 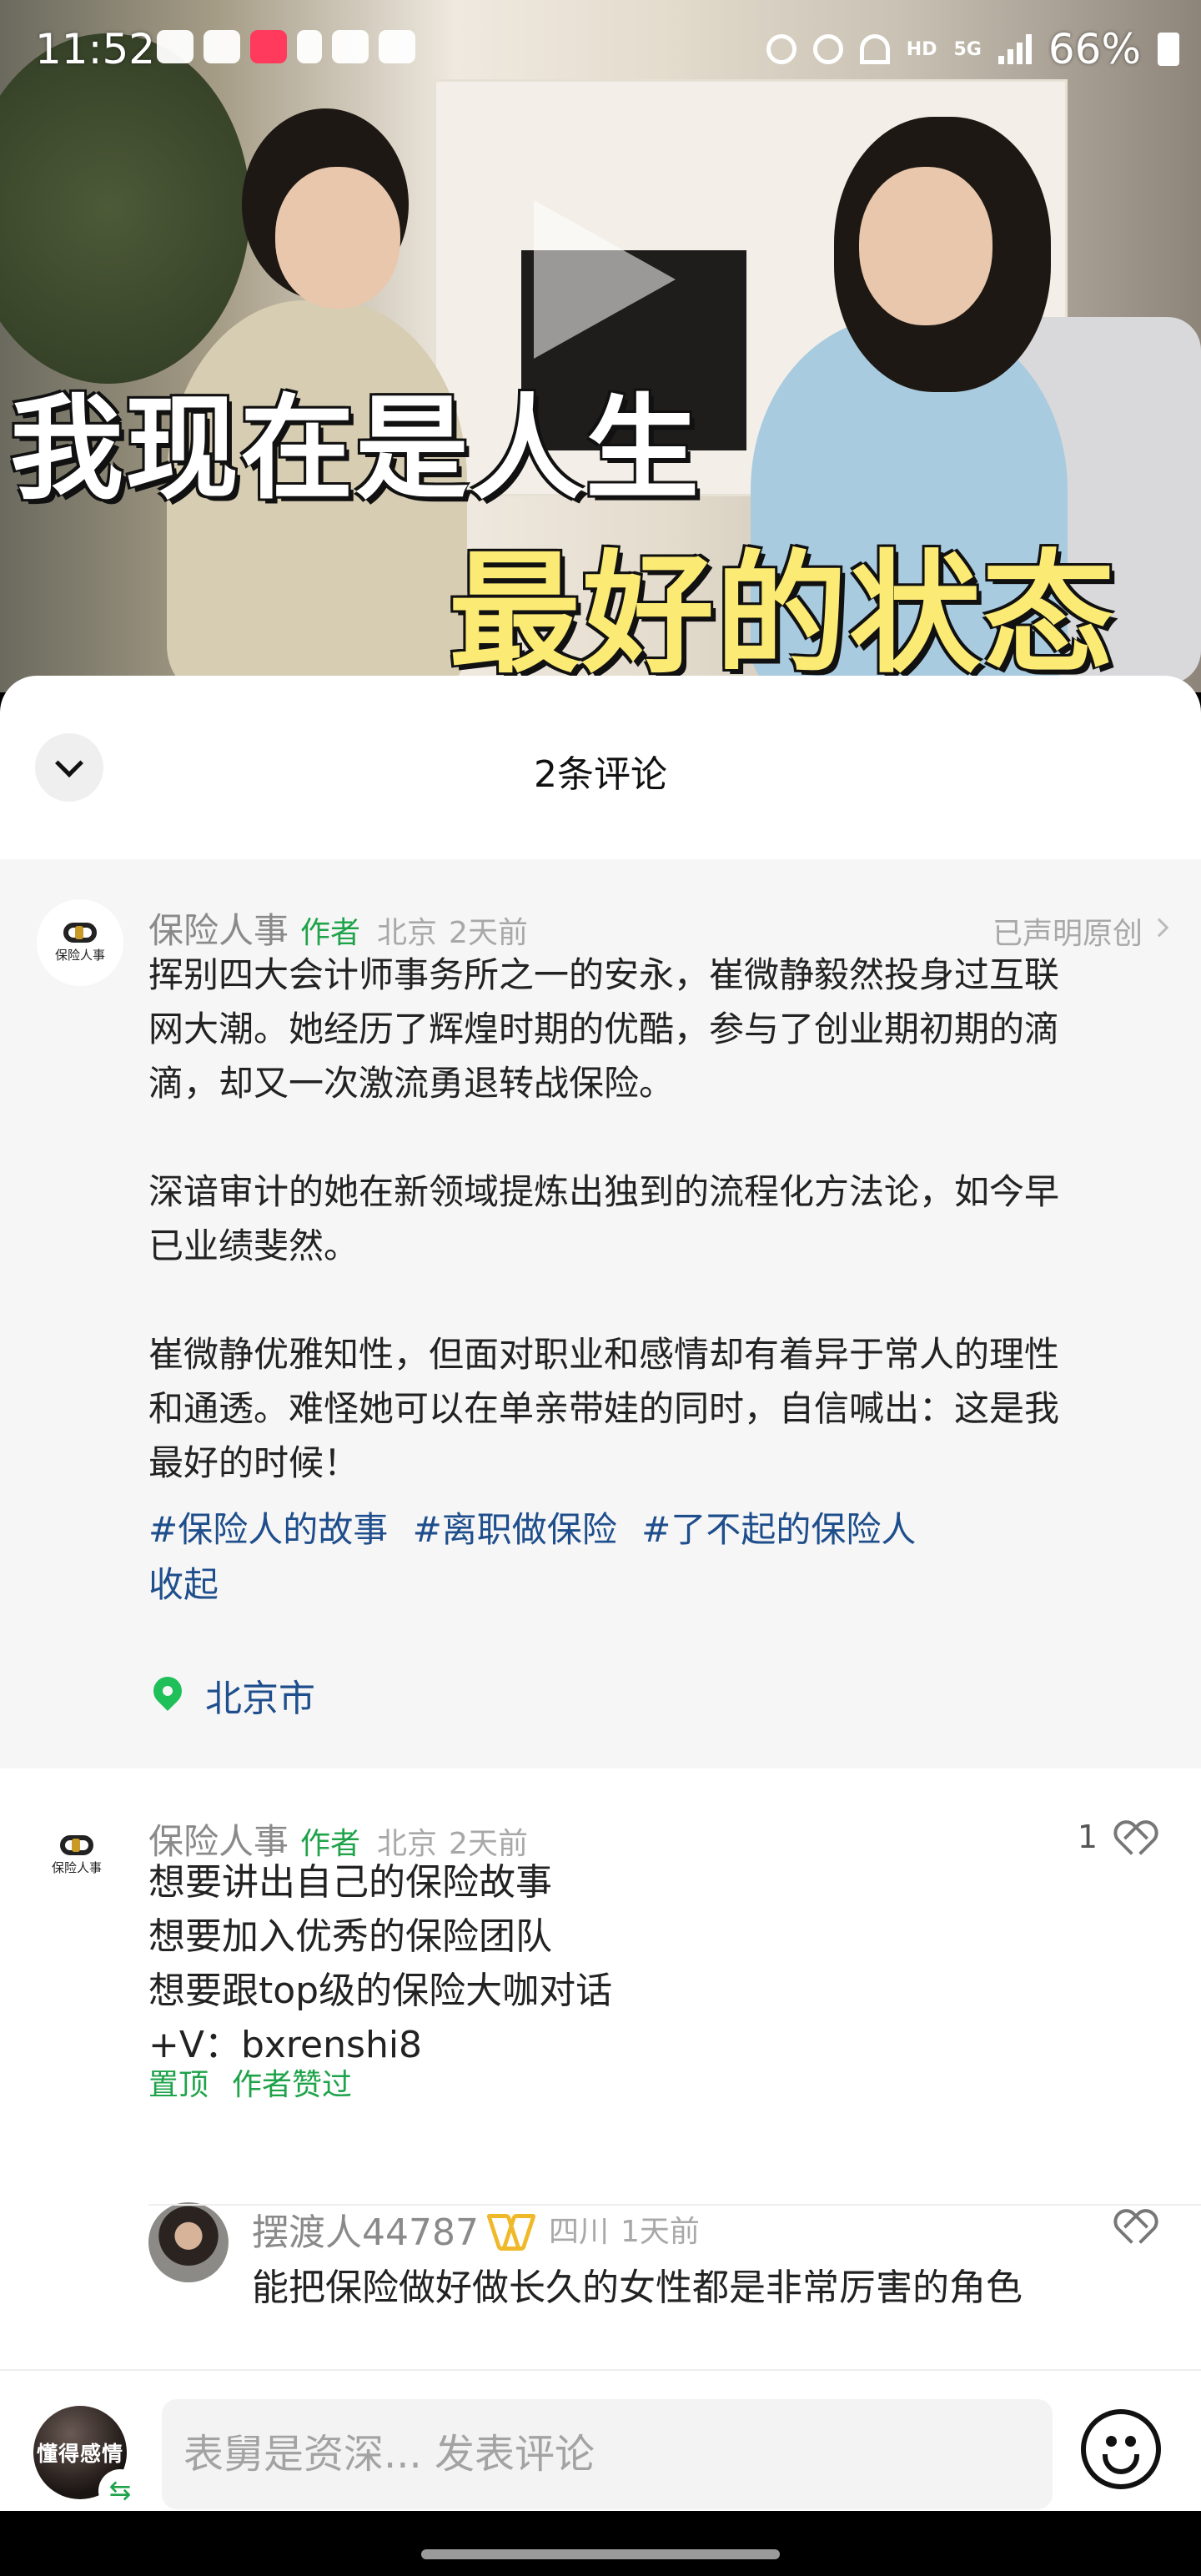 I want to click on message-icon, so click(x=175, y=46).